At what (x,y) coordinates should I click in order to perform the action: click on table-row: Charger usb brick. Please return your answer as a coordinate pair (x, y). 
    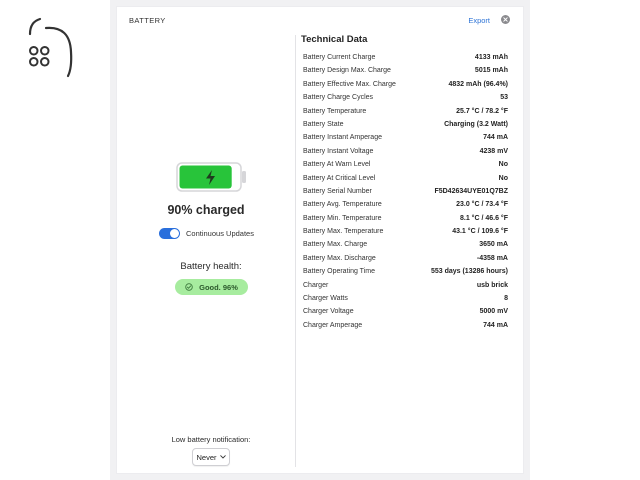
    Looking at the image, I should click on (405, 285).